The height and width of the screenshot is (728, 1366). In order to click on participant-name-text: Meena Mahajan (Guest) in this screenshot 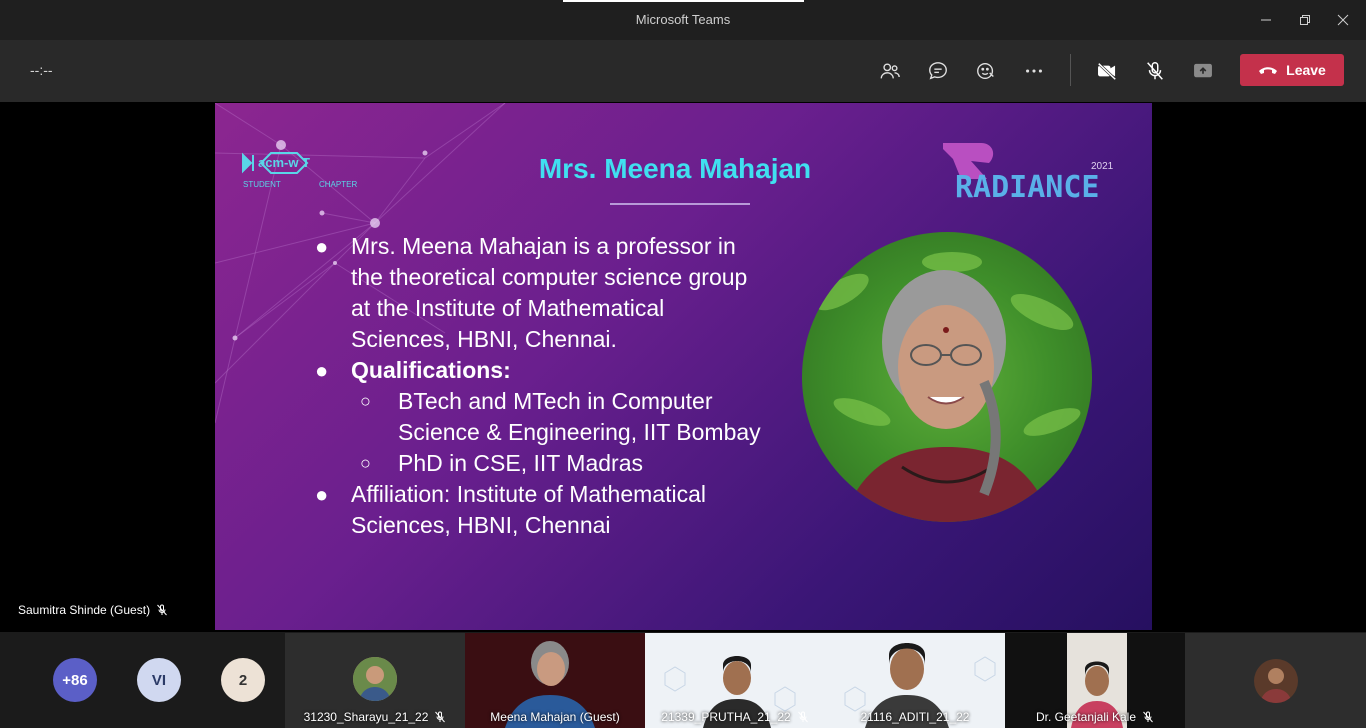, I will do `click(555, 717)`.